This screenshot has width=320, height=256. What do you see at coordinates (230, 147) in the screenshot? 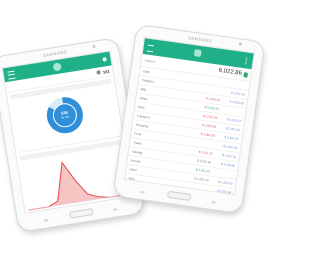
I see `transaction-balance: $ 1,991.00` at bounding box center [230, 147].